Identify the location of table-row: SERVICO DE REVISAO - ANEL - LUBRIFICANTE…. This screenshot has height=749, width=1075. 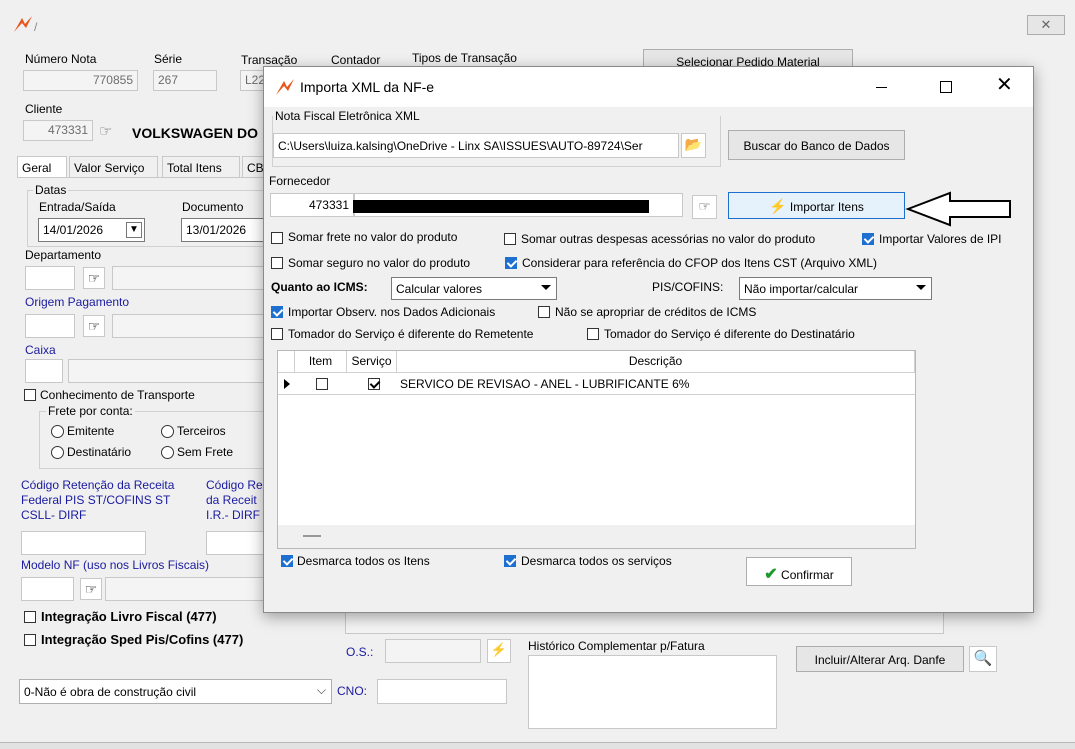
(596, 384).